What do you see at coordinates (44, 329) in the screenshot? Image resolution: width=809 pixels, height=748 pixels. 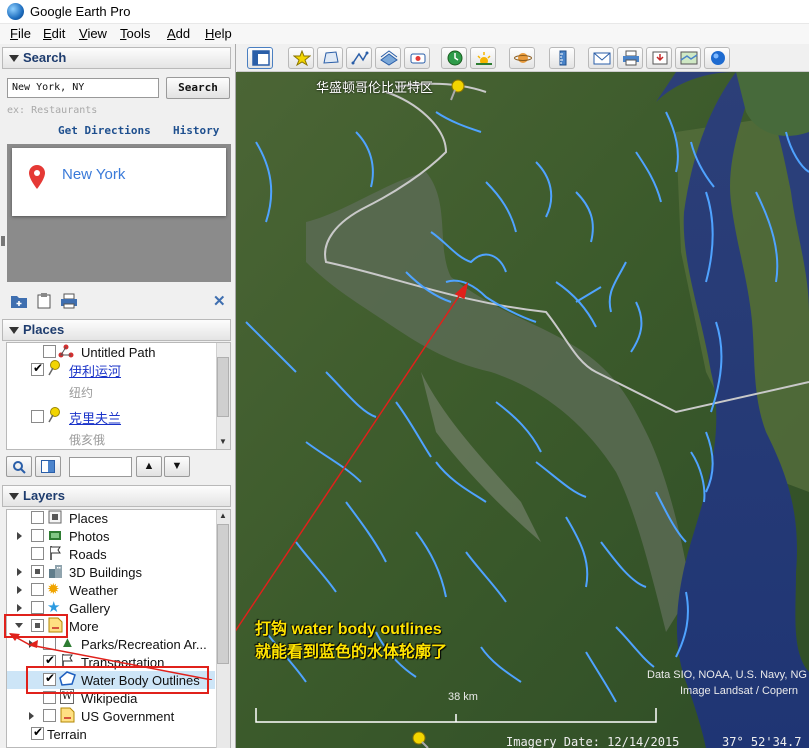 I see `places-panel-title: Places` at bounding box center [44, 329].